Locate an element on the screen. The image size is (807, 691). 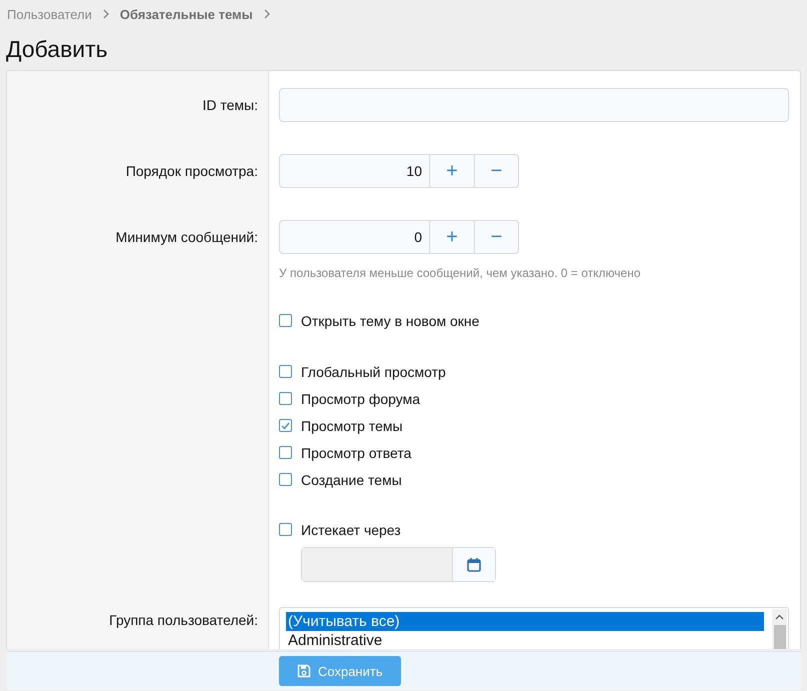
list-option: Administrative is located at coordinates (525, 640).